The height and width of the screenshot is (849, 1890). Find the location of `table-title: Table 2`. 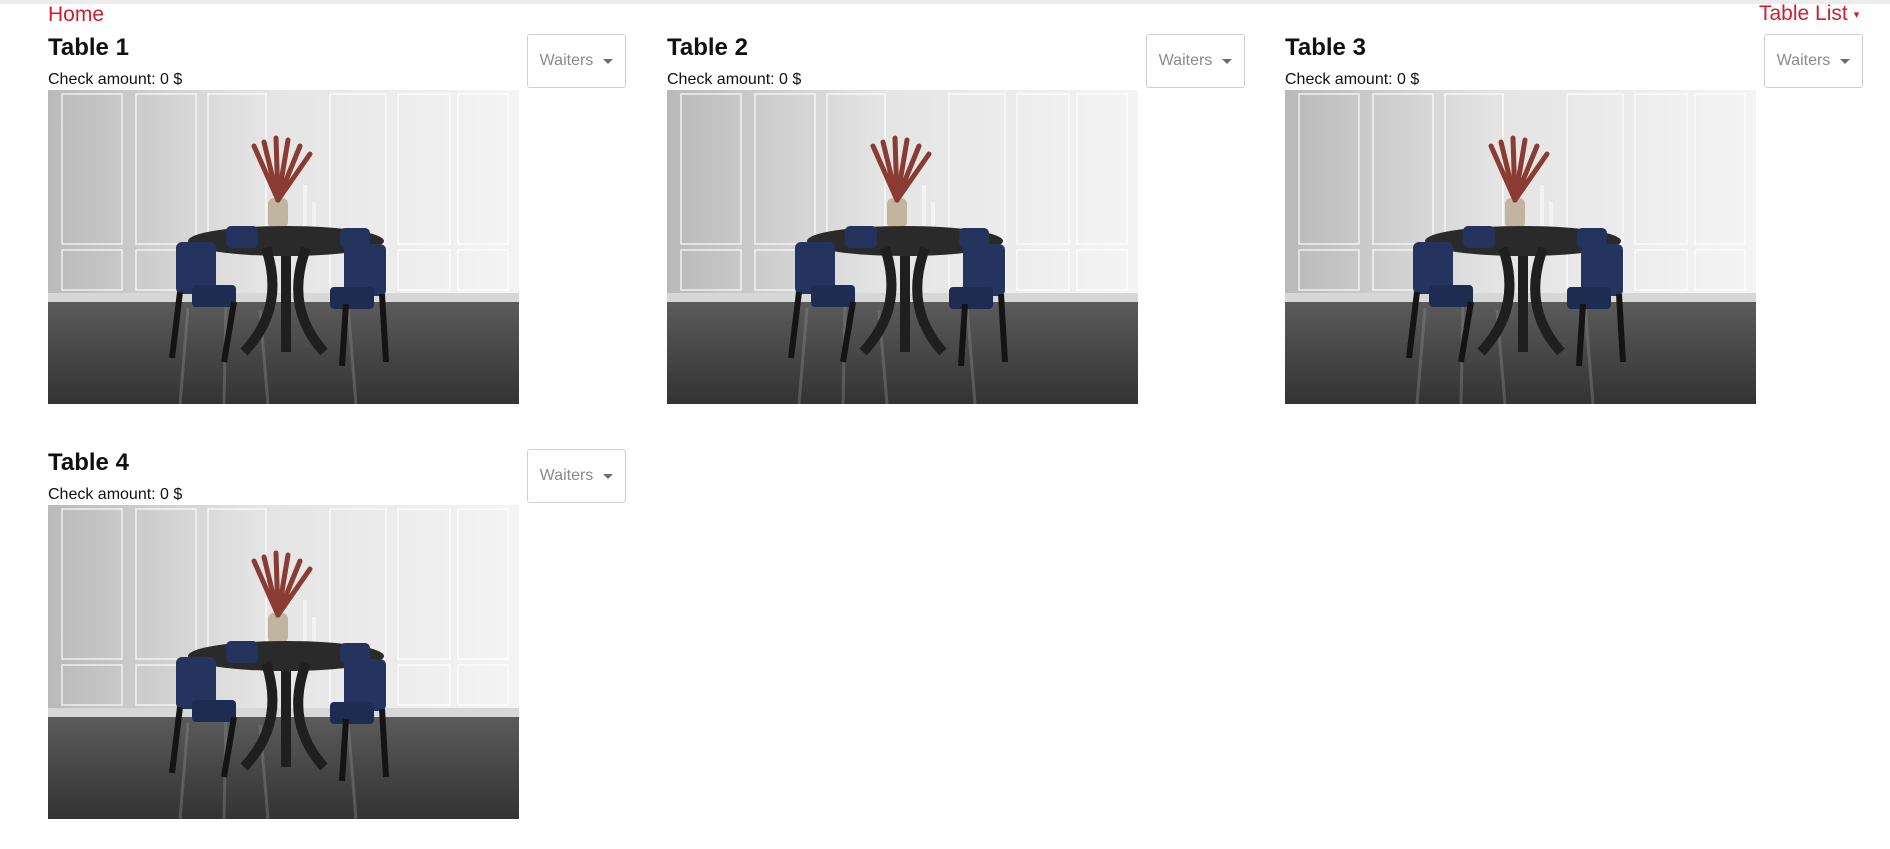

table-title: Table 2 is located at coordinates (707, 47).